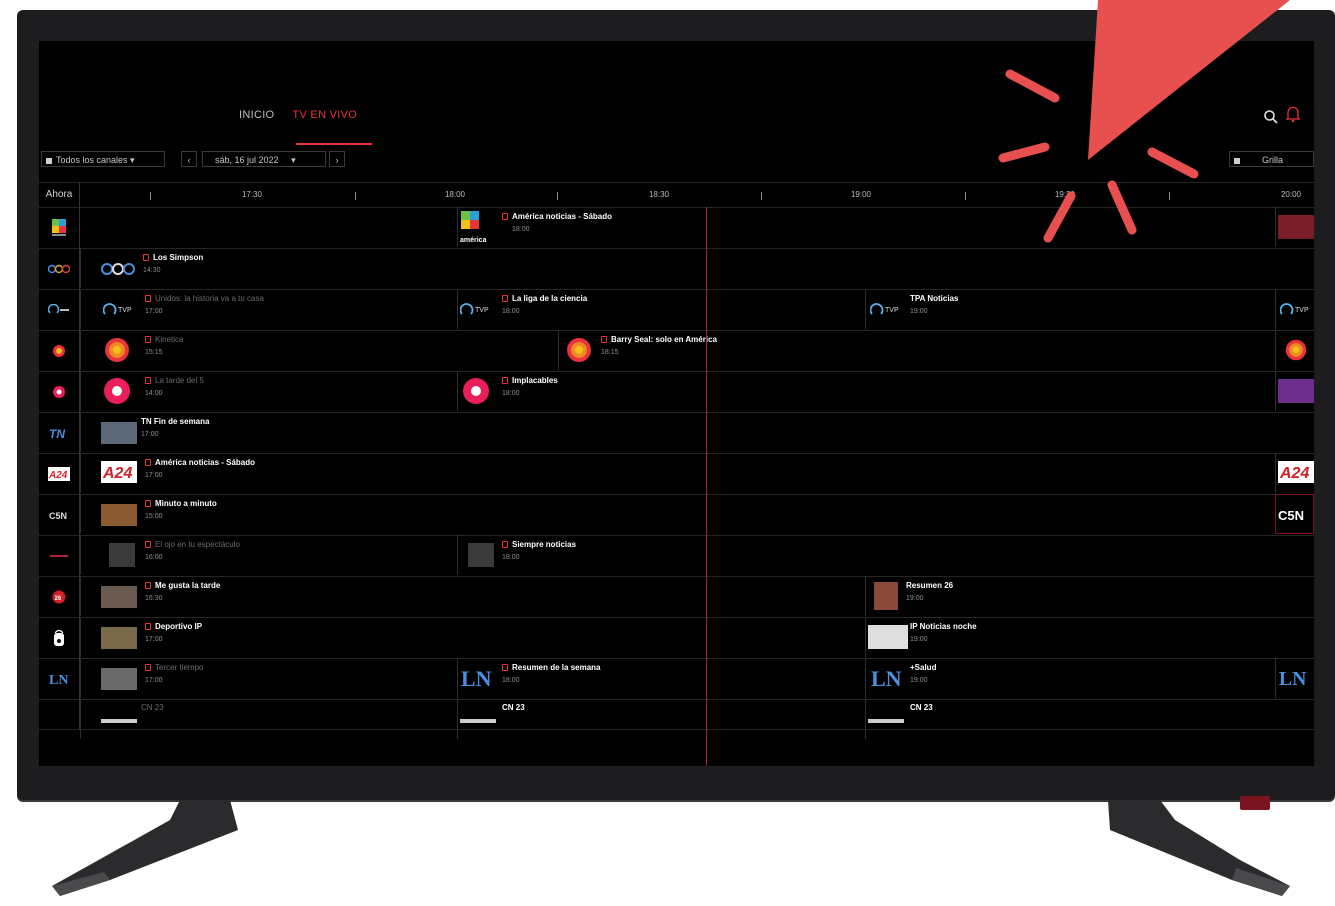 The image size is (1335, 906). Describe the element at coordinates (1293, 114) in the screenshot. I see `bell-icon` at that location.